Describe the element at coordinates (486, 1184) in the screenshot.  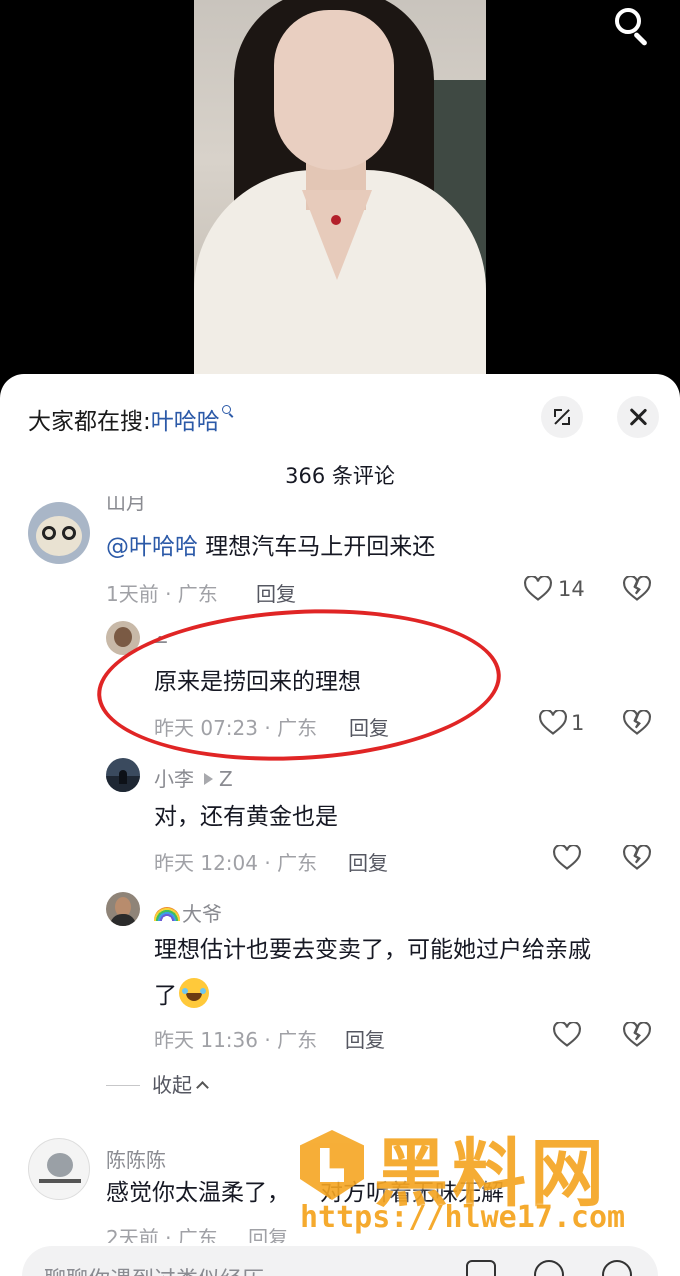
I see `watermark: 黑料网 https://hlwe17.com` at that location.